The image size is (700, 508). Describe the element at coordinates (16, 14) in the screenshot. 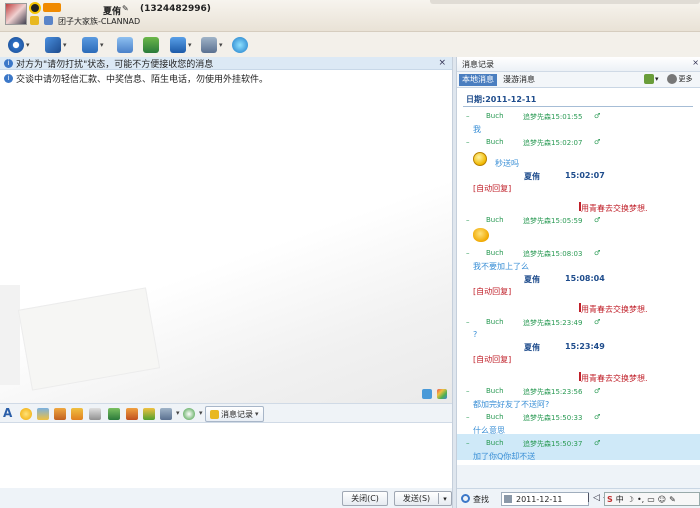

I see `contact-avatar` at that location.